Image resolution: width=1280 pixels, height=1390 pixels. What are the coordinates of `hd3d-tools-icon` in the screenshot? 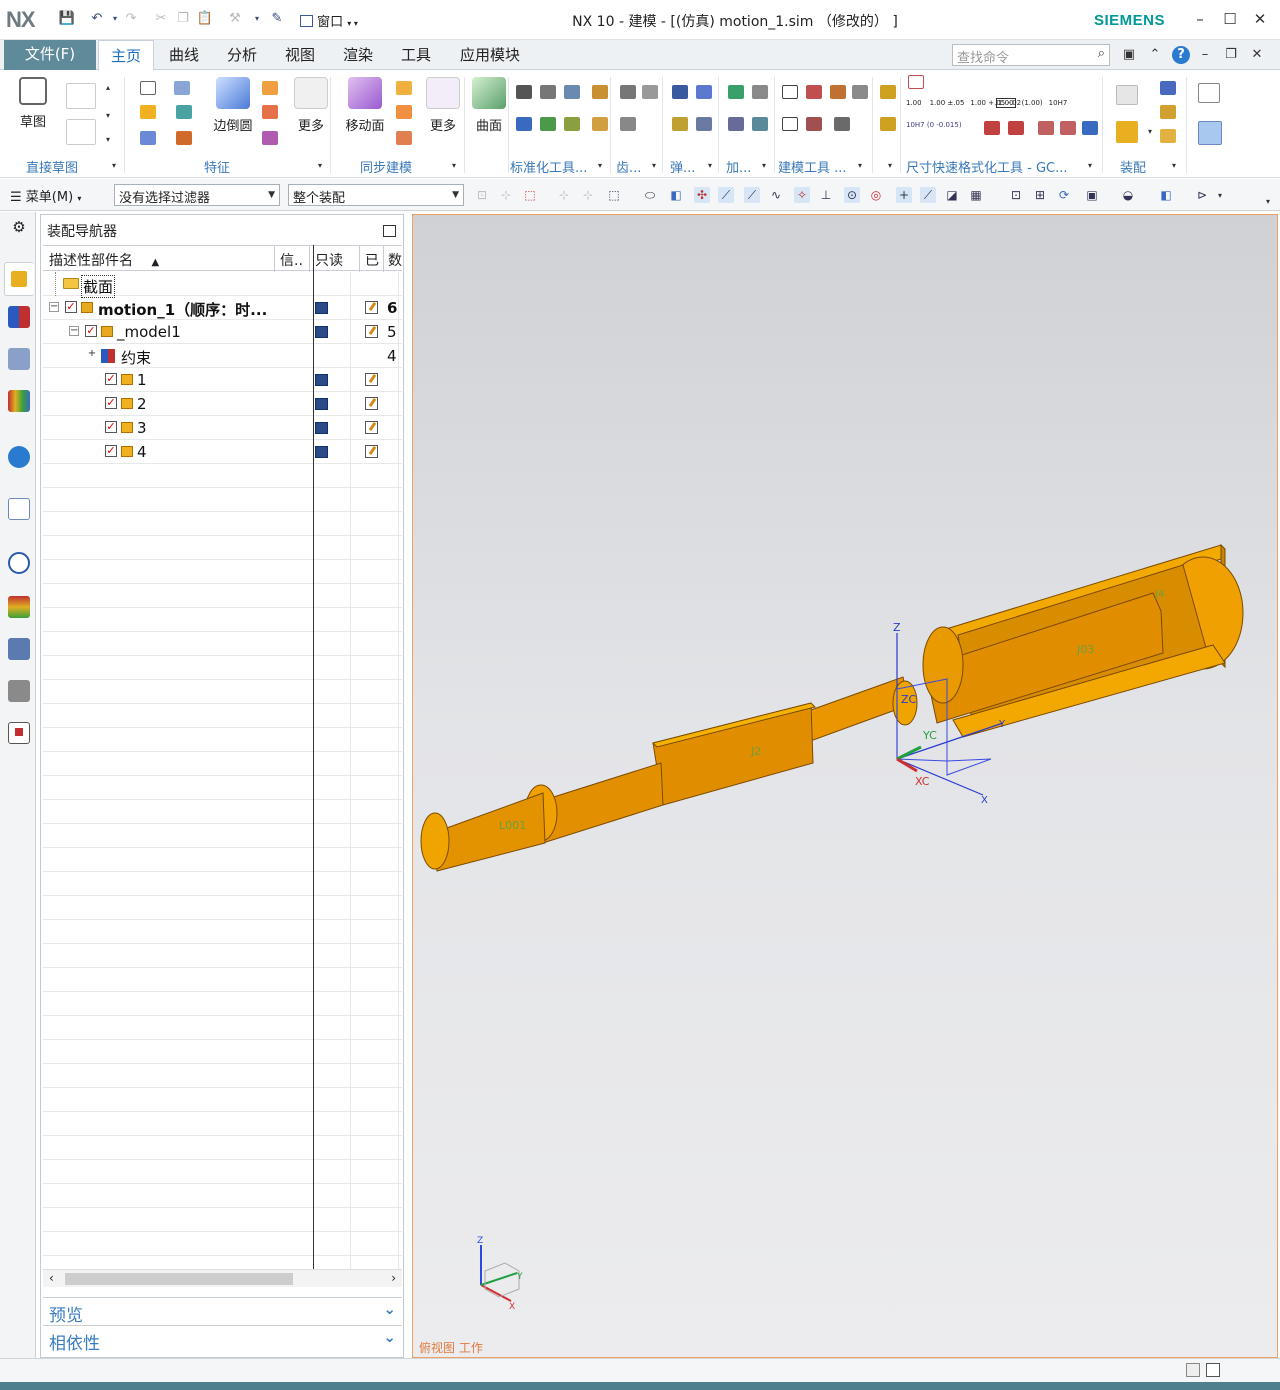 It's located at (19, 457).